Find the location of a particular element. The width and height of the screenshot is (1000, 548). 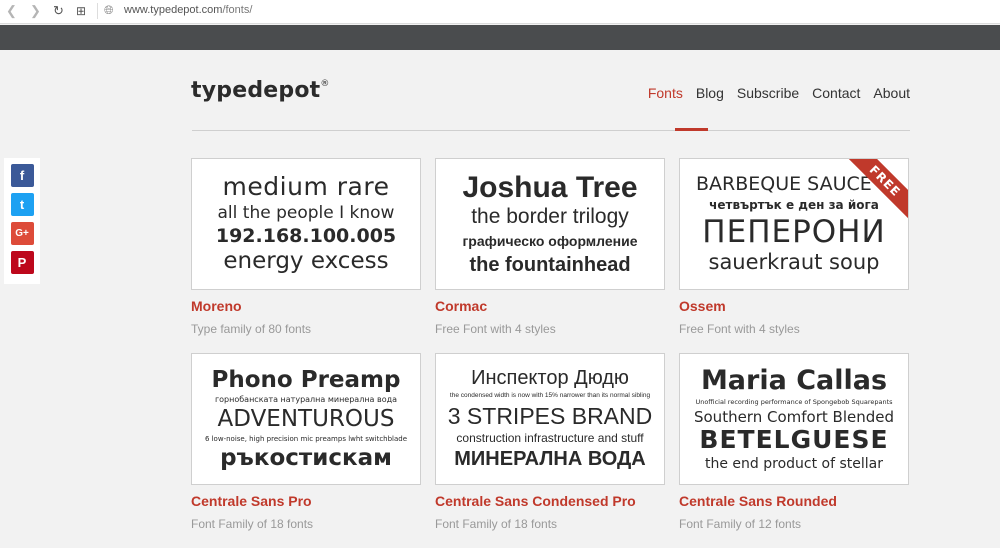

main-nav: Fonts Blog Subscribe Contact About is located at coordinates (779, 93).